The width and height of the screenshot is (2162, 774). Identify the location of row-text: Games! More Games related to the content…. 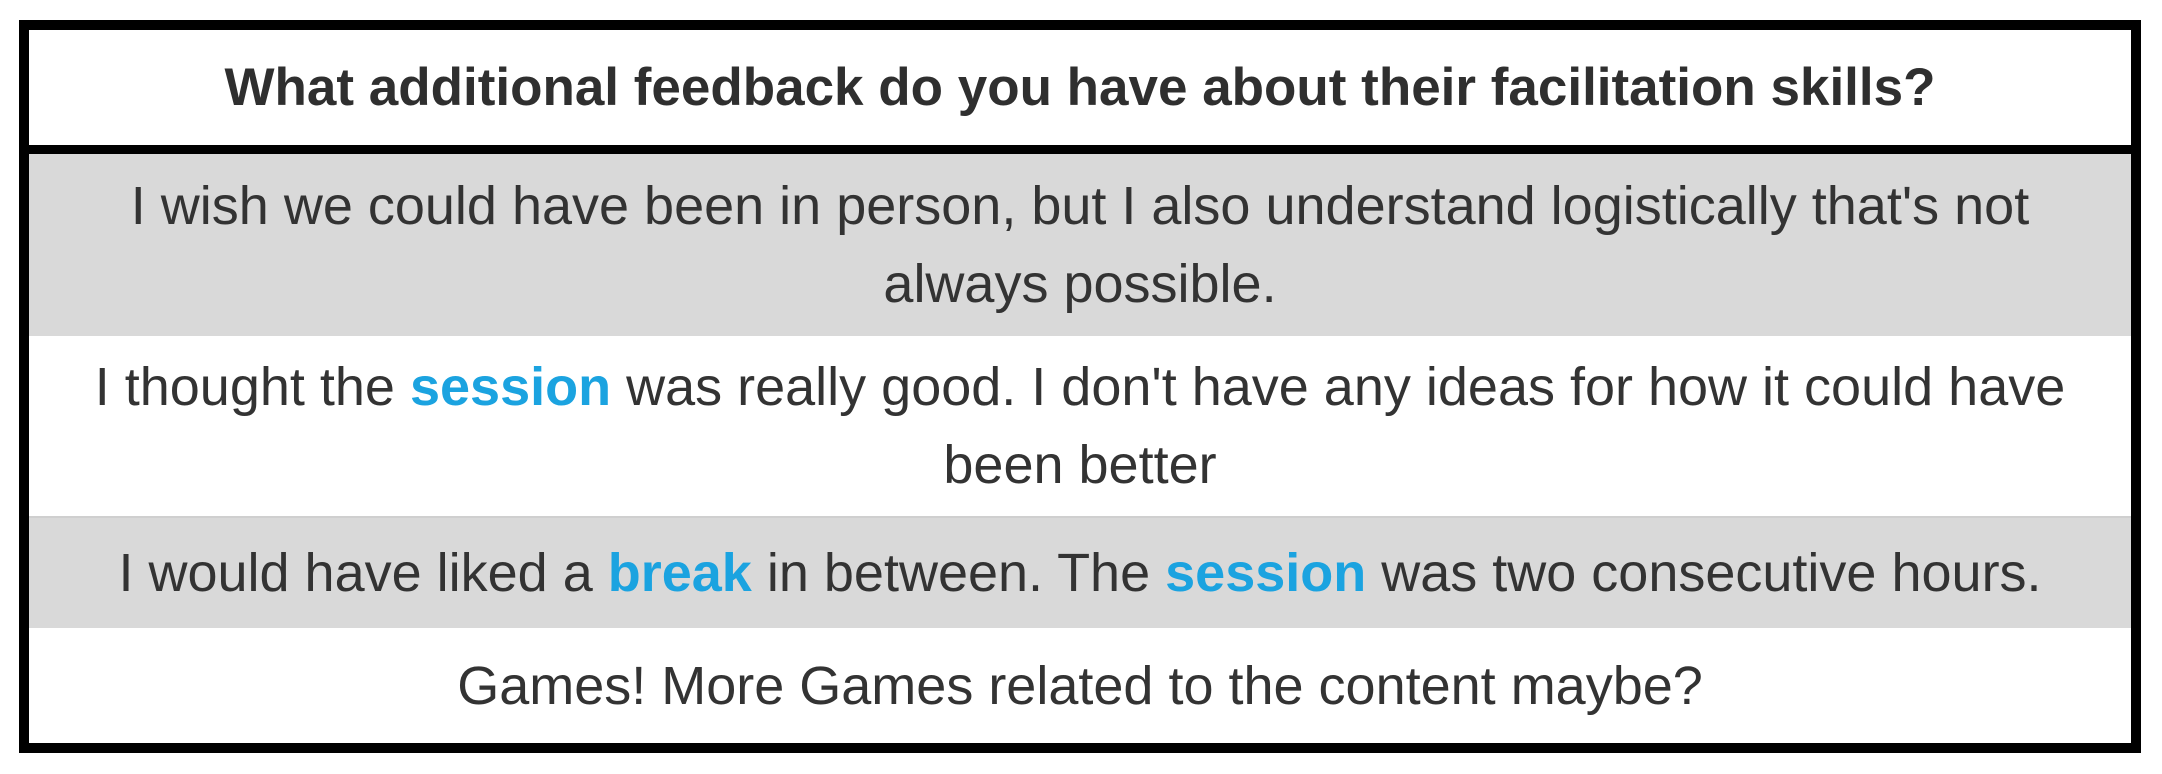
(1080, 686).